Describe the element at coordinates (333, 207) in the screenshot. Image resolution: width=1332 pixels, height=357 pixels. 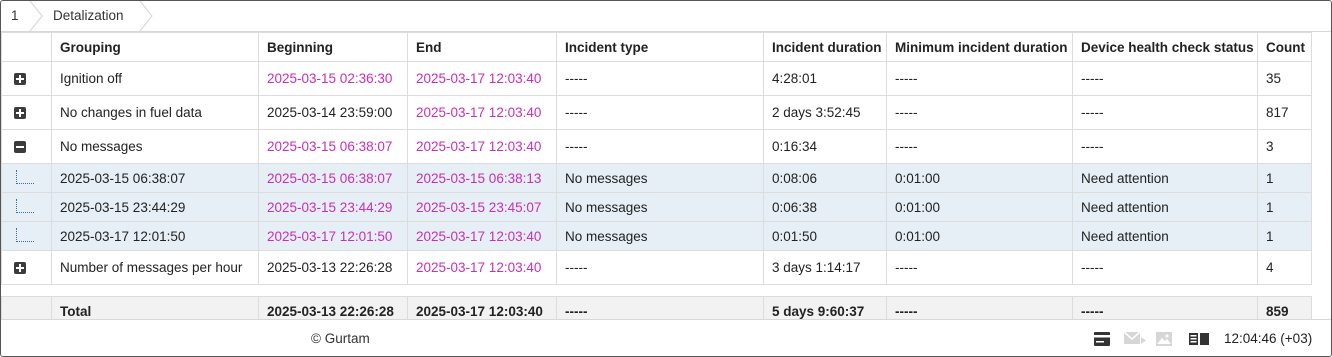
I see `cell-beginning-link: 2025-03-15 23:44:29` at that location.